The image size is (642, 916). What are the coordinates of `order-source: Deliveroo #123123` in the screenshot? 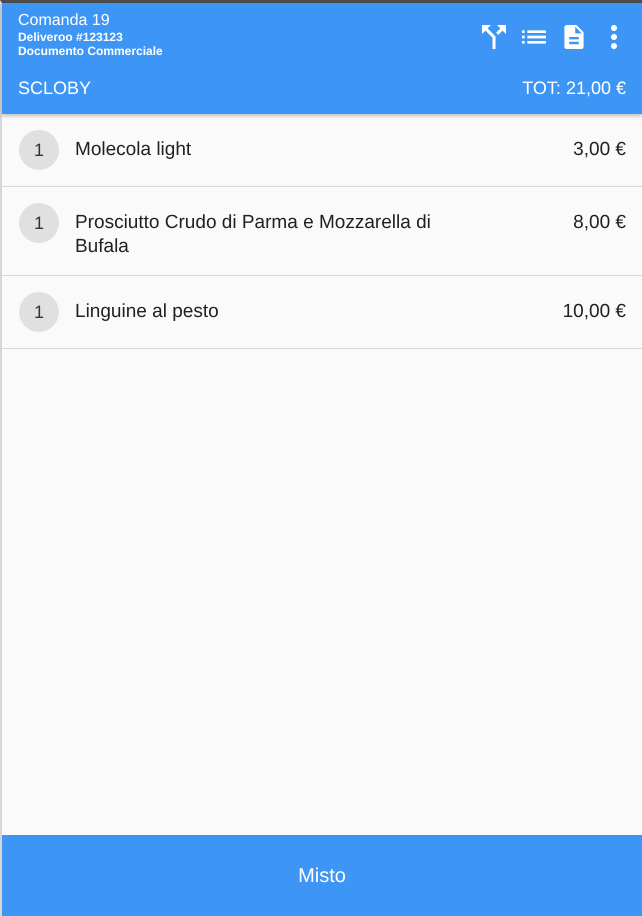 It's located at (71, 37).